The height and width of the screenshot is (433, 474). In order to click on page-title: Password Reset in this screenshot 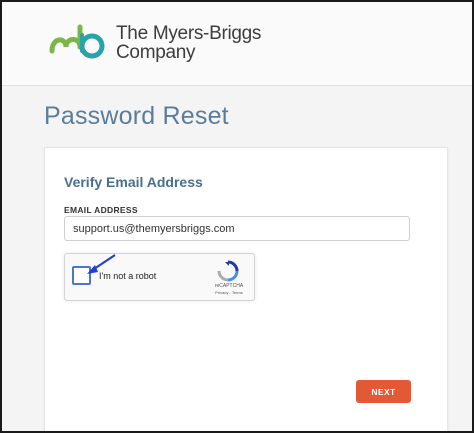, I will do `click(136, 116)`.